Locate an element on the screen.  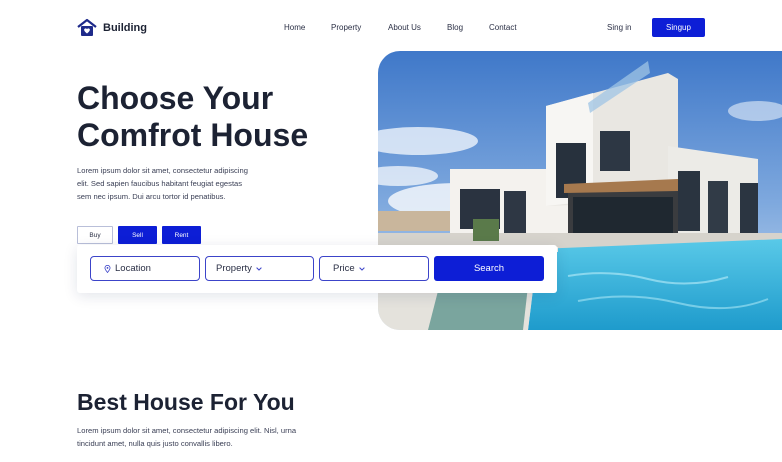
nav-about-us: About Us is located at coordinates (404, 27).